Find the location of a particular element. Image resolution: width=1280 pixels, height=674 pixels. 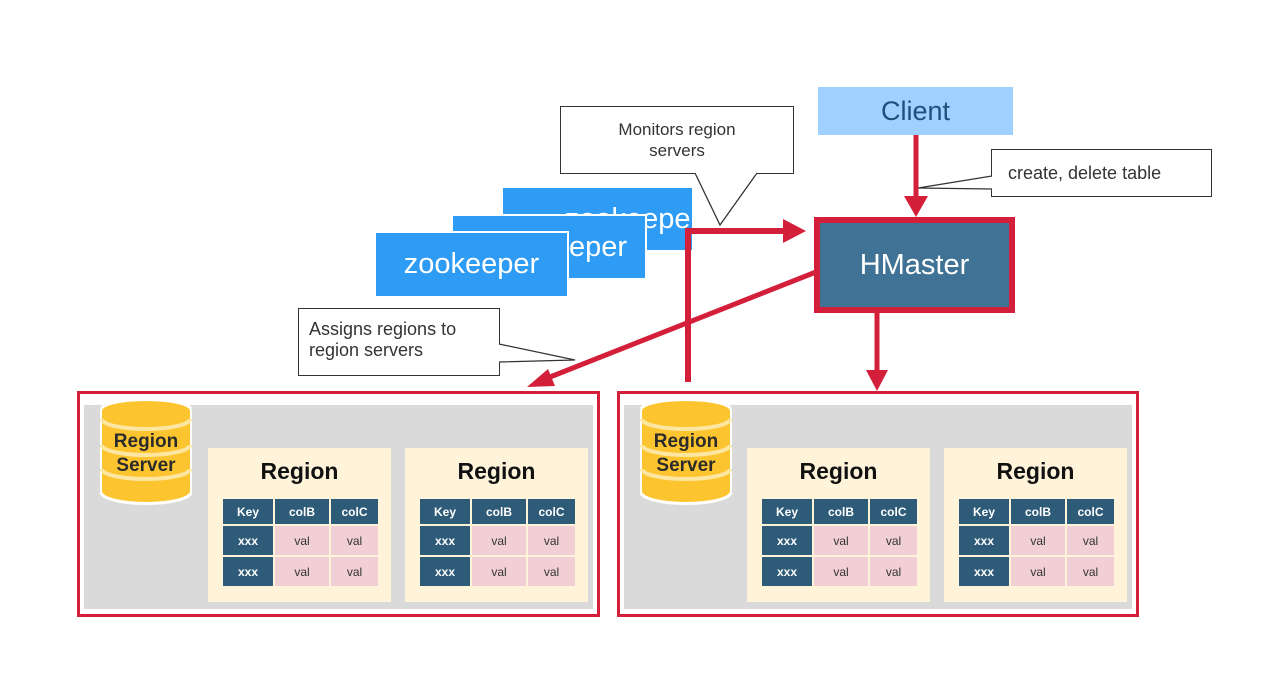

hmaster-node: HMaster is located at coordinates (914, 265).